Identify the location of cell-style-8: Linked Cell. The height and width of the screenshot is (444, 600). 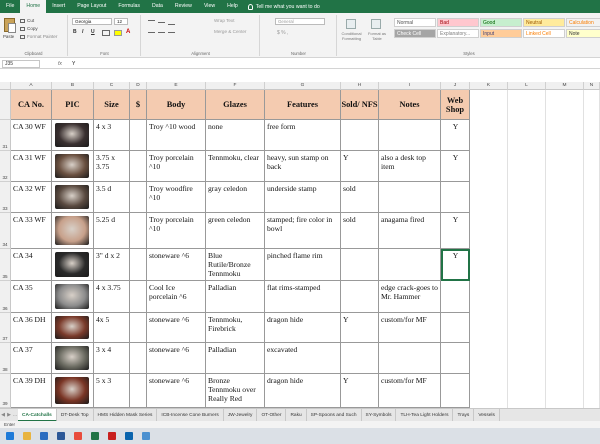
(544, 33).